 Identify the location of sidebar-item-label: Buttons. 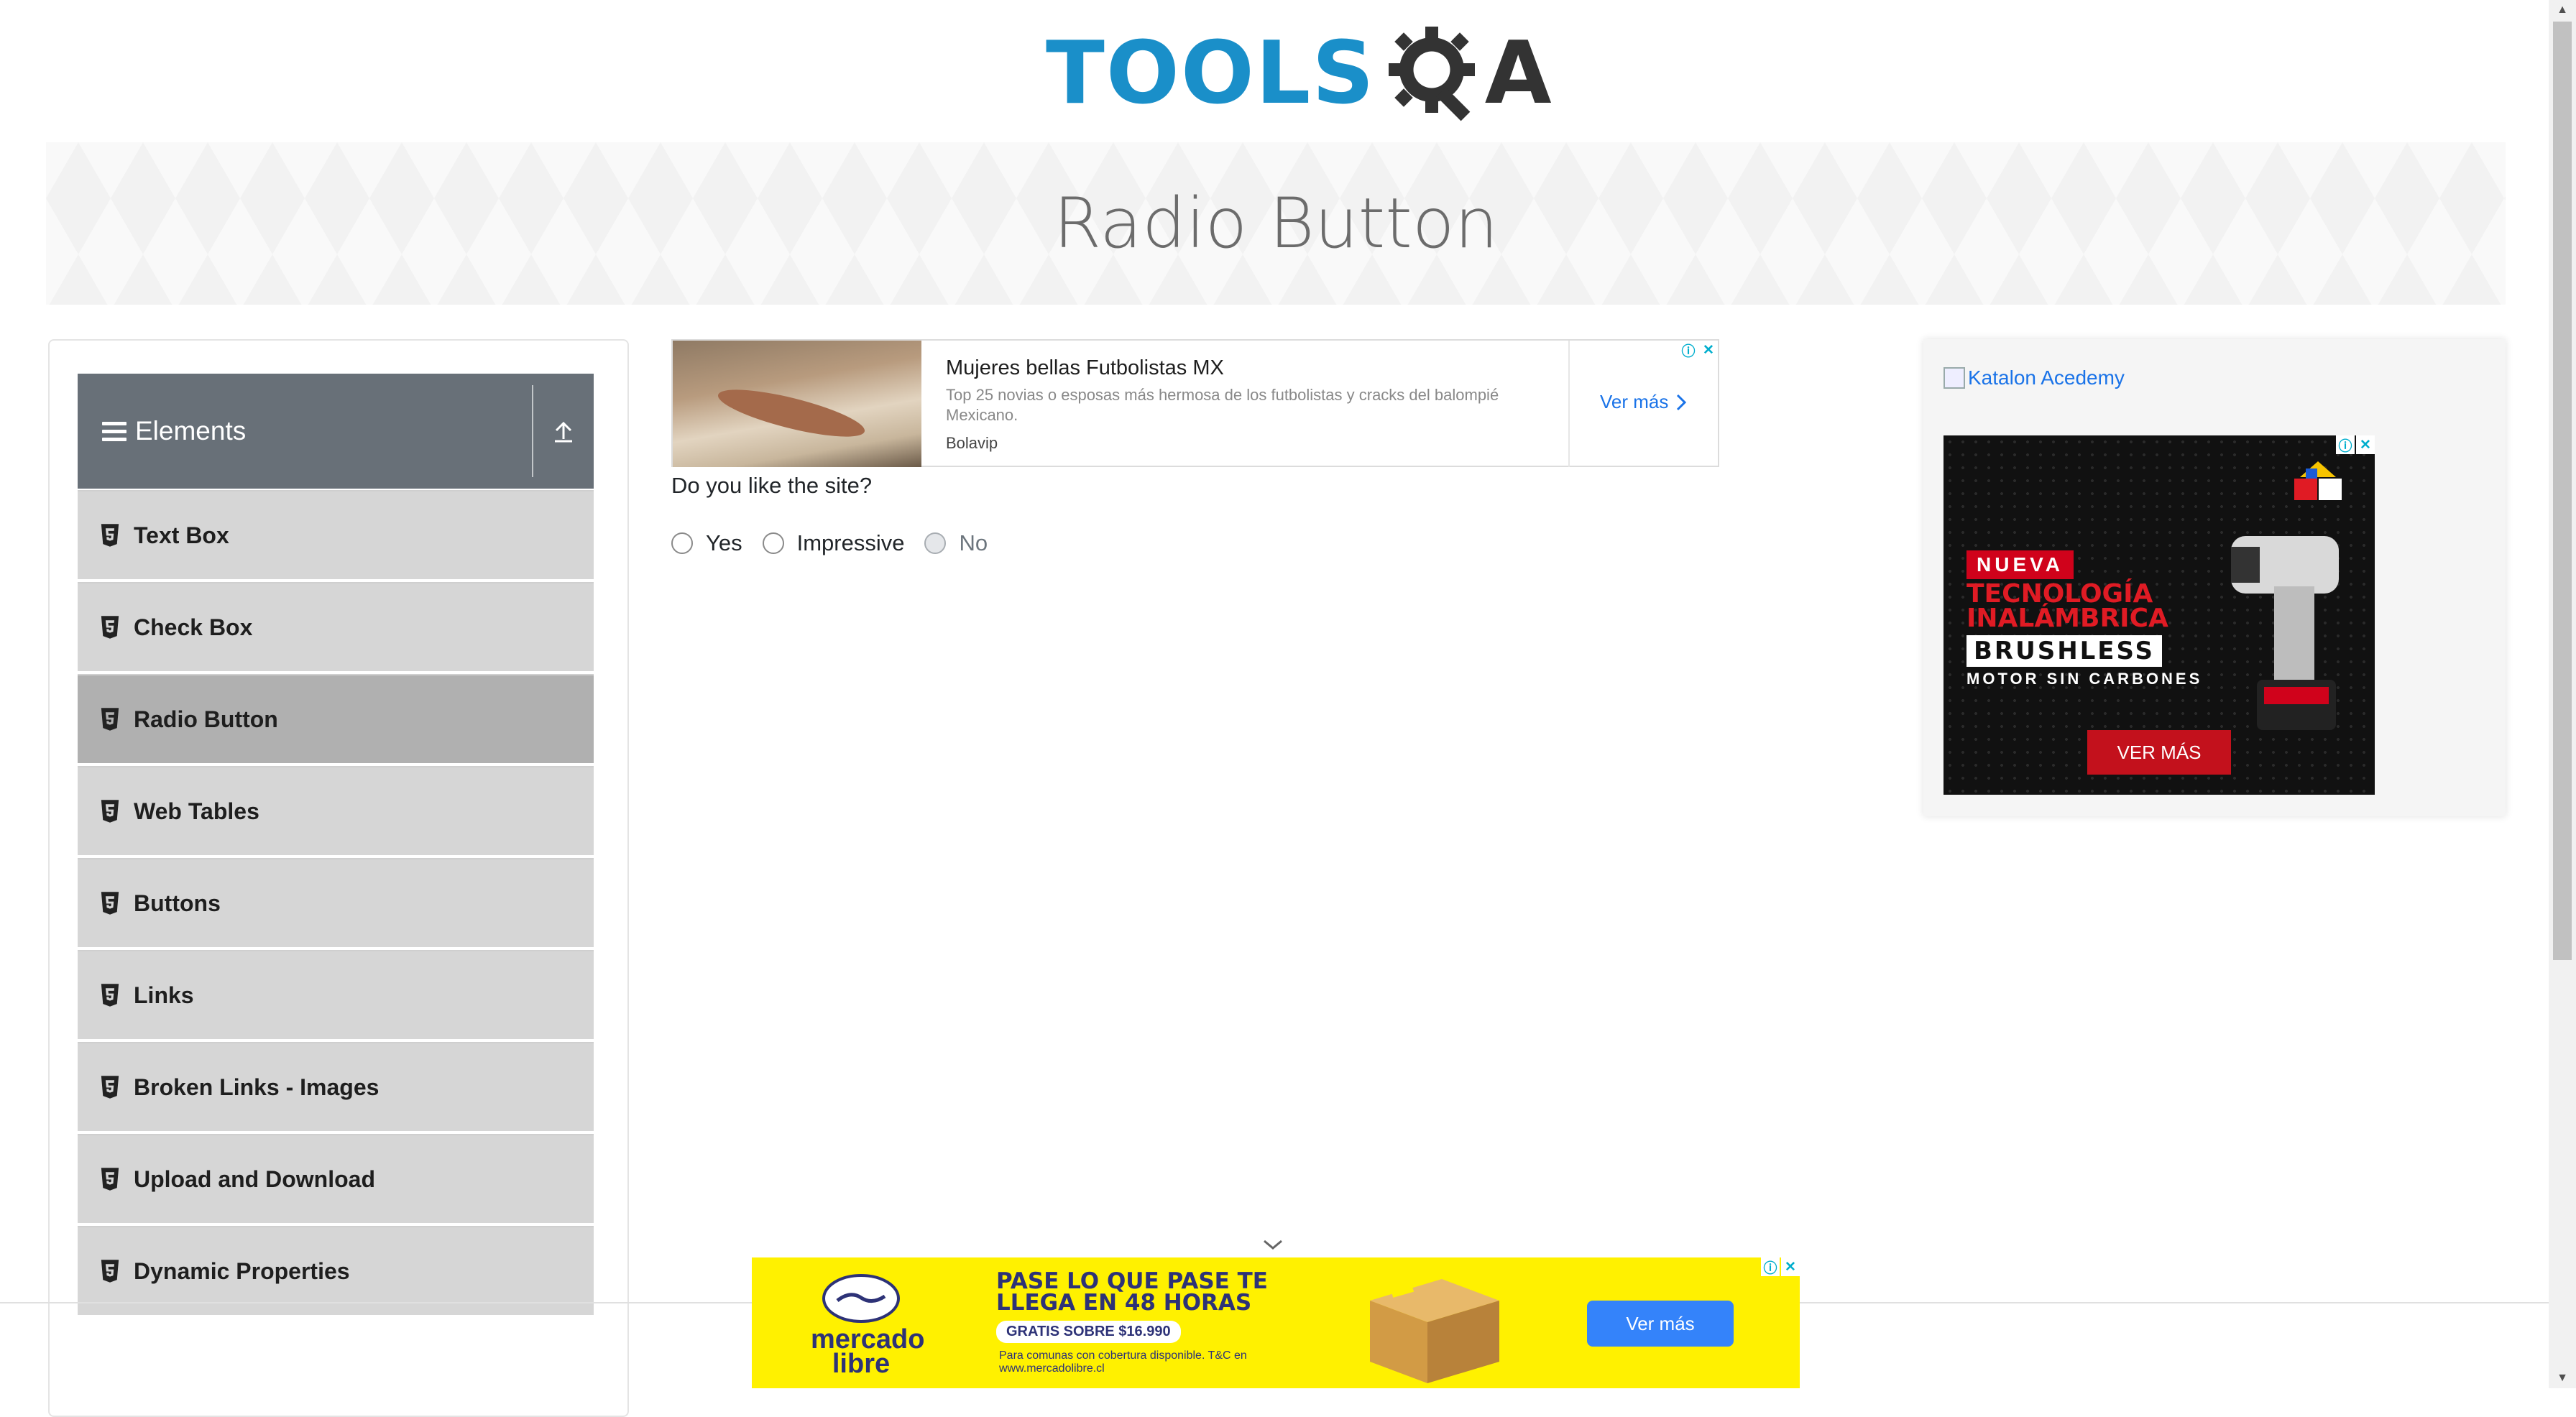
(177, 903).